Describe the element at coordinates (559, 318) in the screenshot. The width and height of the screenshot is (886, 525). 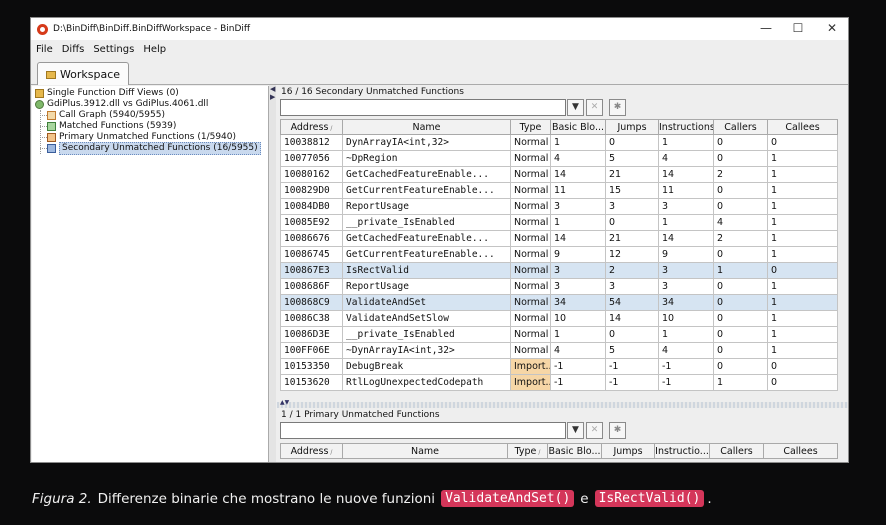
I see `table-row: 10086C38 ValidateAndSetSlow Normal 10 14 10 0 1` at that location.